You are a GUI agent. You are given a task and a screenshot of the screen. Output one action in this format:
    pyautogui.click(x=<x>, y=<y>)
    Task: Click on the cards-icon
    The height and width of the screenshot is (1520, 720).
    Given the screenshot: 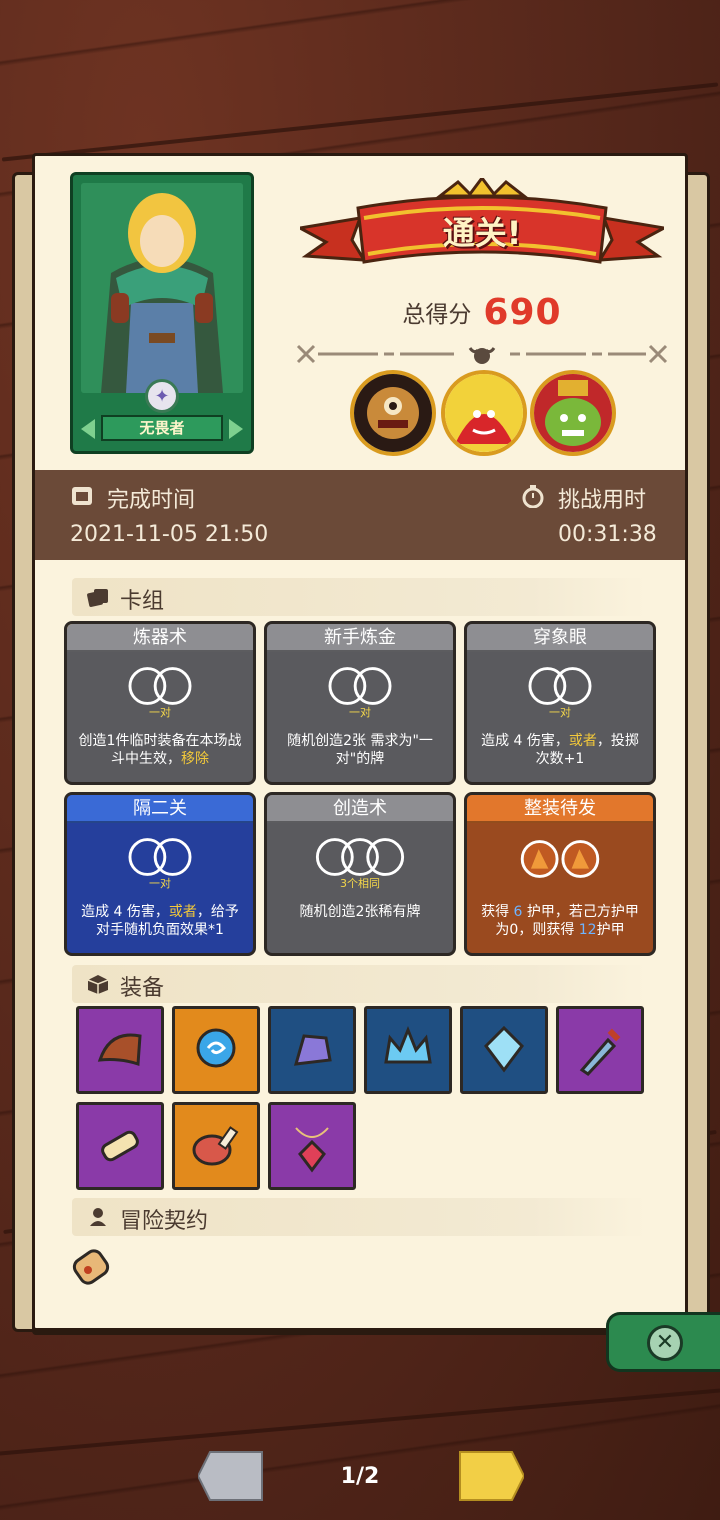 What is the action you would take?
    pyautogui.click(x=97, y=598)
    